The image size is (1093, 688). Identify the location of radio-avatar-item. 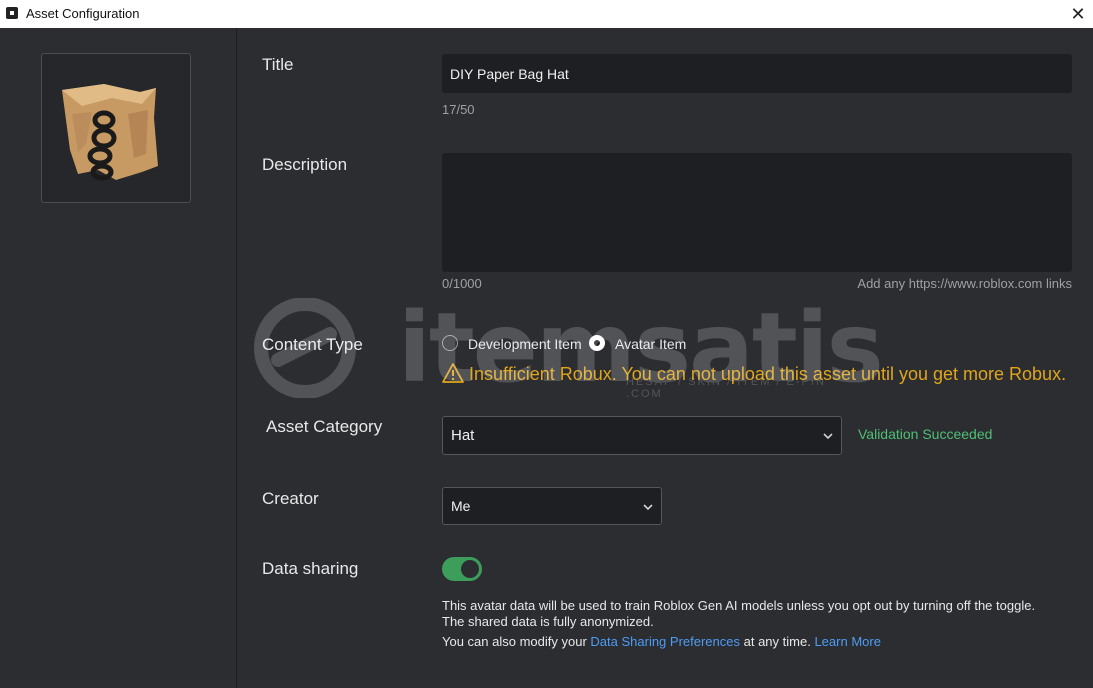
(597, 343).